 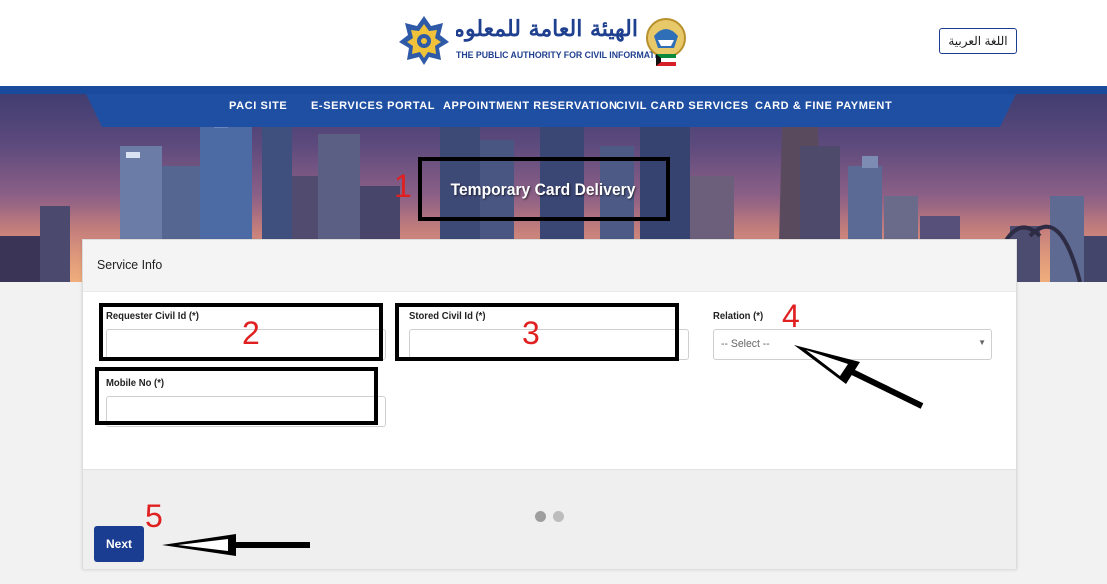 What do you see at coordinates (666, 42) in the screenshot?
I see `kuwait-coat-of-arms-icon` at bounding box center [666, 42].